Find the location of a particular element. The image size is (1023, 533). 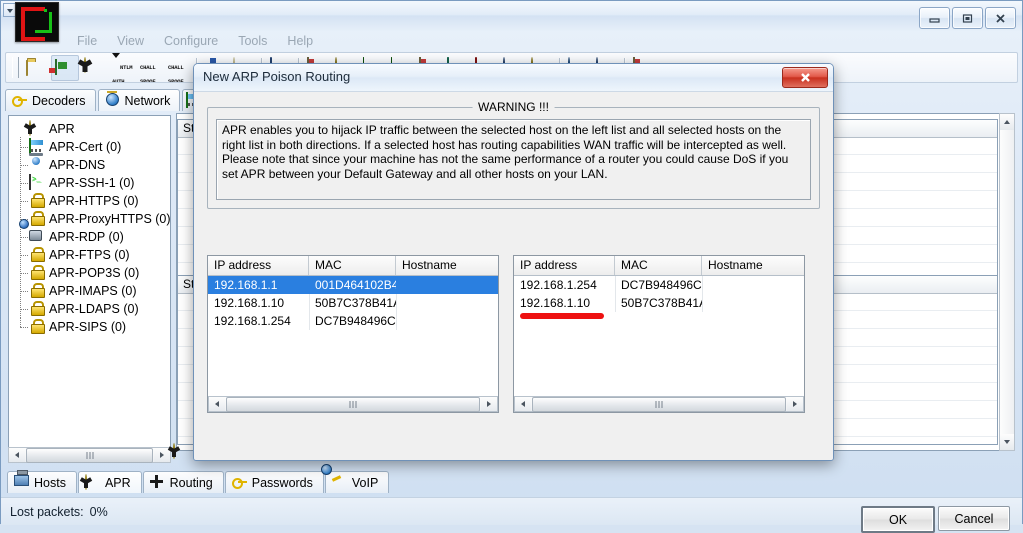

move-icon is located at coordinates (157, 482).